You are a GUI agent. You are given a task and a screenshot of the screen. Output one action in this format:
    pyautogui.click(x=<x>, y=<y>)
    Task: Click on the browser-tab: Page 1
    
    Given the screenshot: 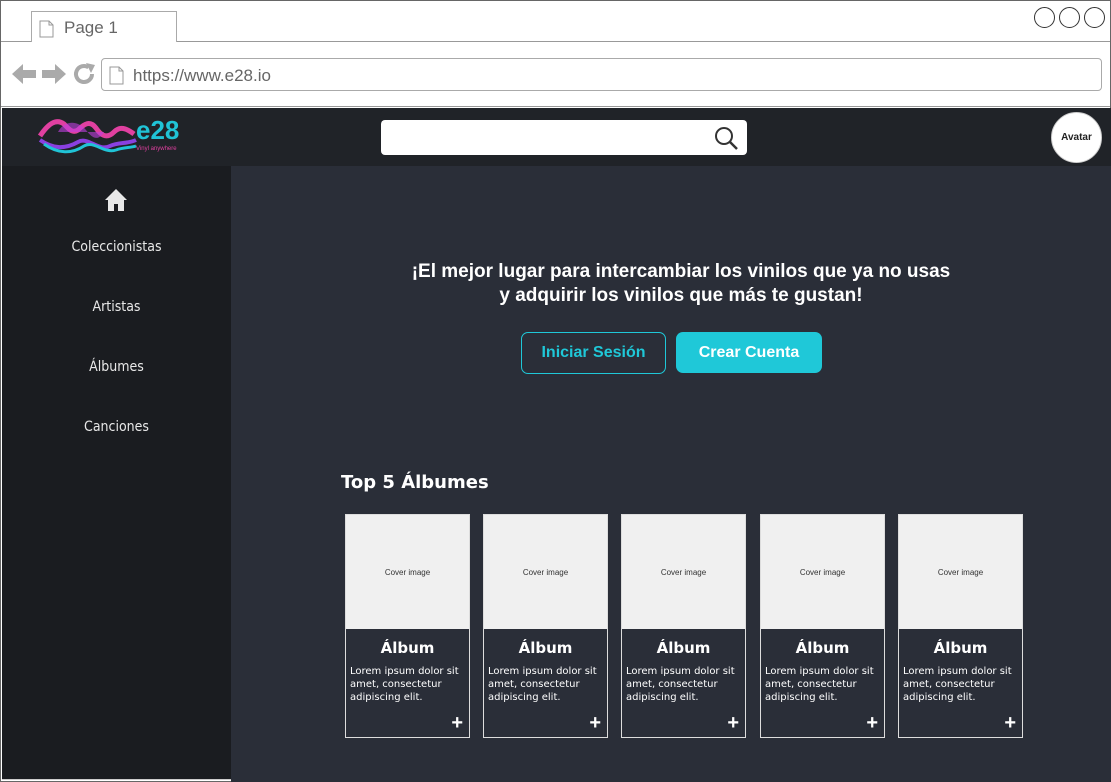 What is the action you would take?
    pyautogui.click(x=104, y=27)
    